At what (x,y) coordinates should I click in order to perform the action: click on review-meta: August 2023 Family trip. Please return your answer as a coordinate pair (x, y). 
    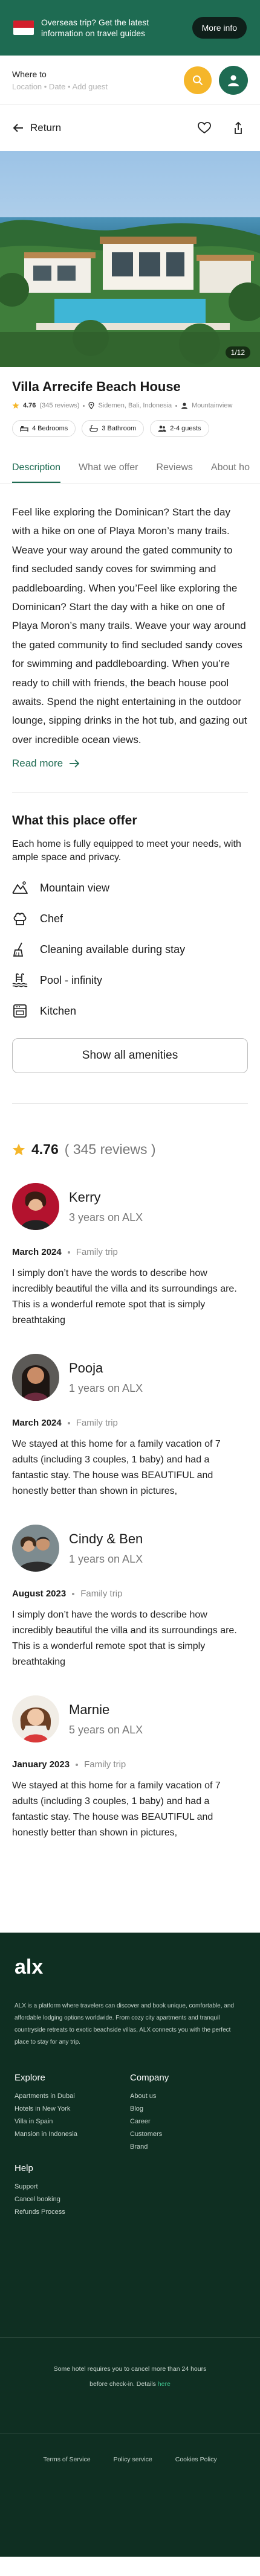
    Looking at the image, I should click on (130, 1594).